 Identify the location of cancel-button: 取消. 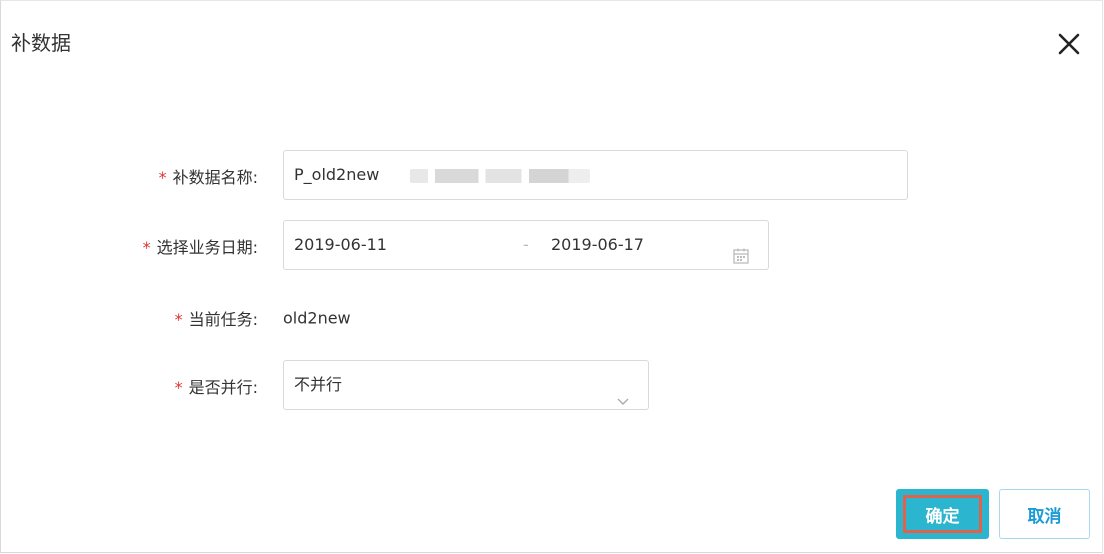
(1044, 514).